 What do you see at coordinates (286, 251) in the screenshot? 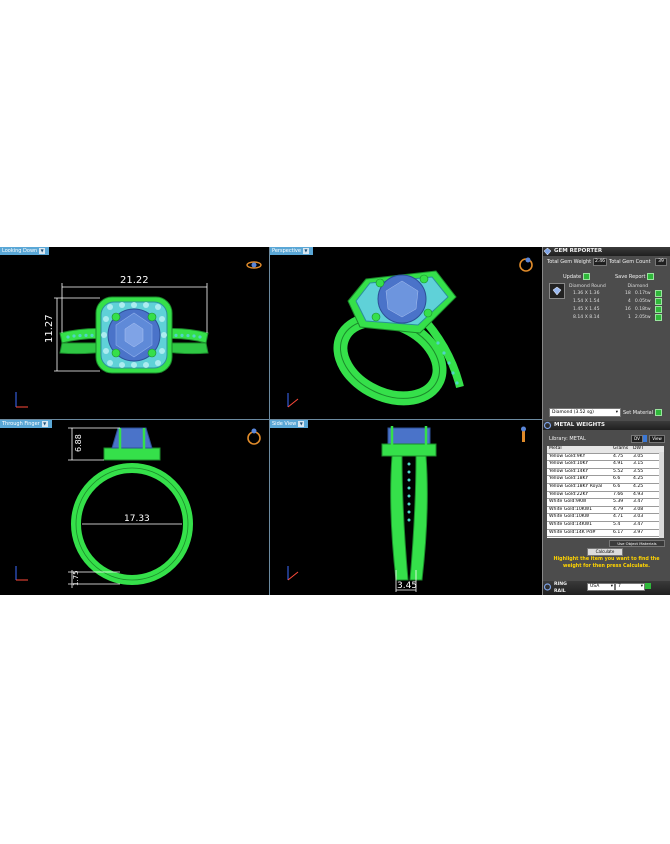
I see `viewport-label-text: Perspective` at bounding box center [286, 251].